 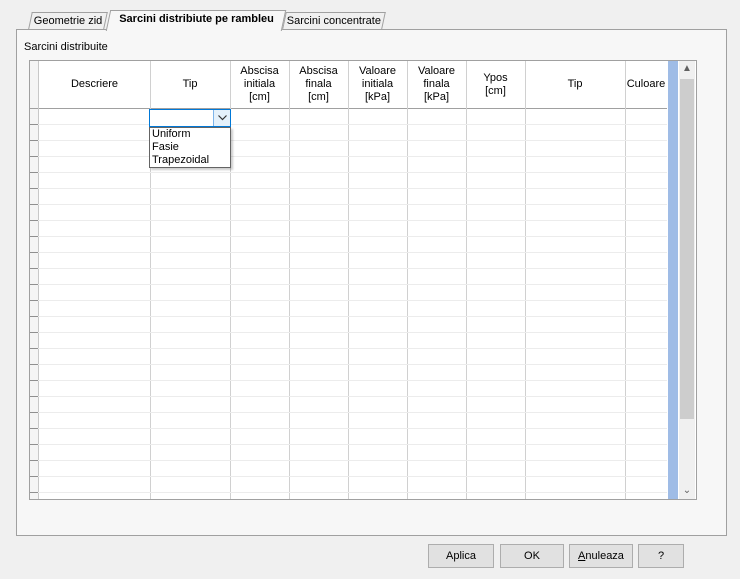 I want to click on option-trapezoidal: Trapezoidal, so click(x=190, y=160).